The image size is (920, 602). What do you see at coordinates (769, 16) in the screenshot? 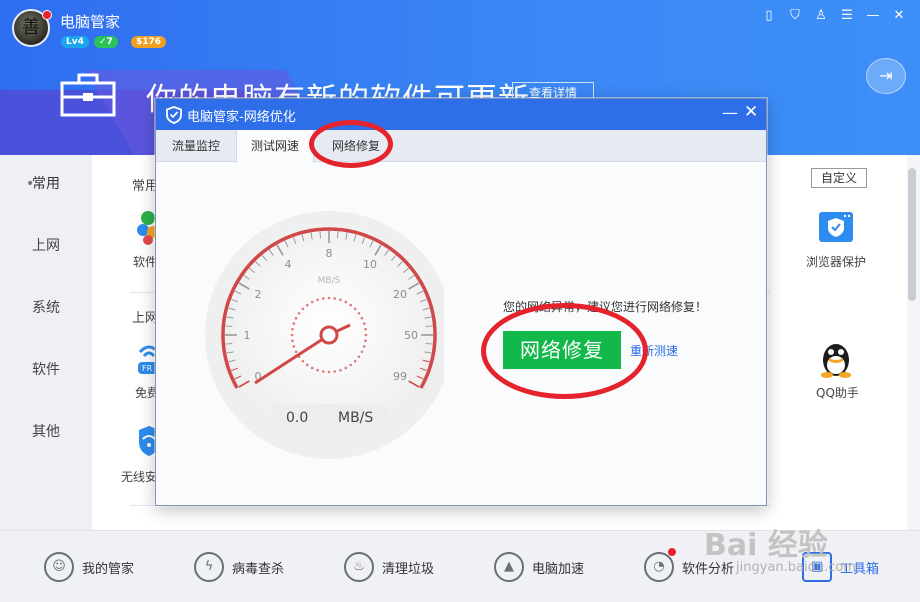
I see `phone-icon: ▯` at bounding box center [769, 16].